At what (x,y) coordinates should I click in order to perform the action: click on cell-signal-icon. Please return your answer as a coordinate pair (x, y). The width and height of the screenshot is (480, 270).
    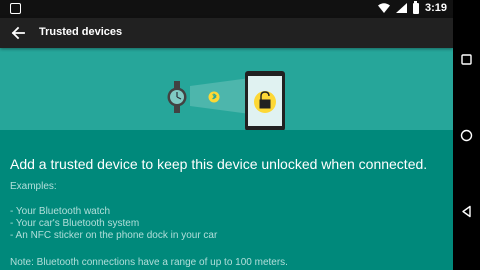
    Looking at the image, I should click on (401, 8).